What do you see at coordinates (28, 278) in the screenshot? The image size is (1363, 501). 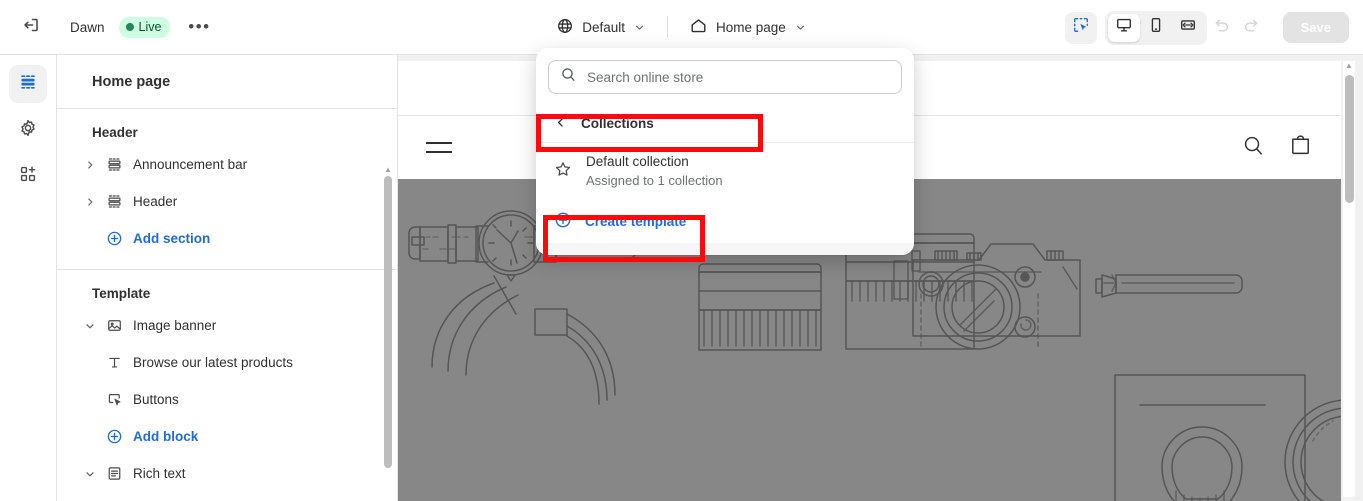 I see `left-icon-rail` at bounding box center [28, 278].